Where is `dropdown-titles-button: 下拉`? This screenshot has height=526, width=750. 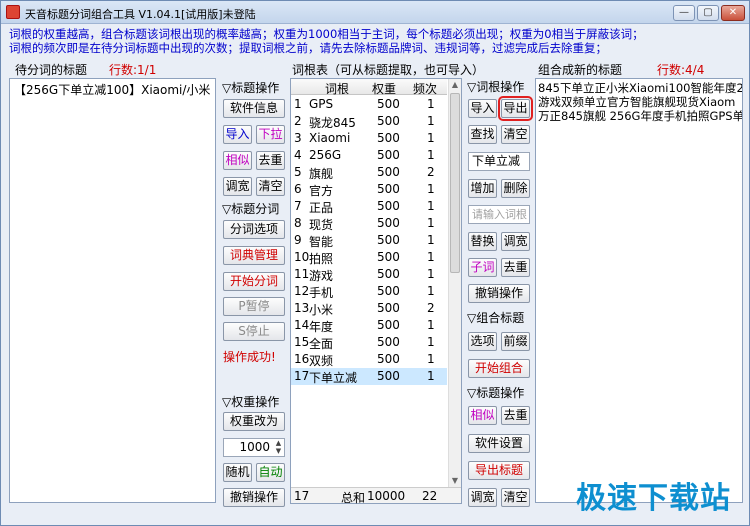
dropdown-titles-button: 下拉 is located at coordinates (270, 134).